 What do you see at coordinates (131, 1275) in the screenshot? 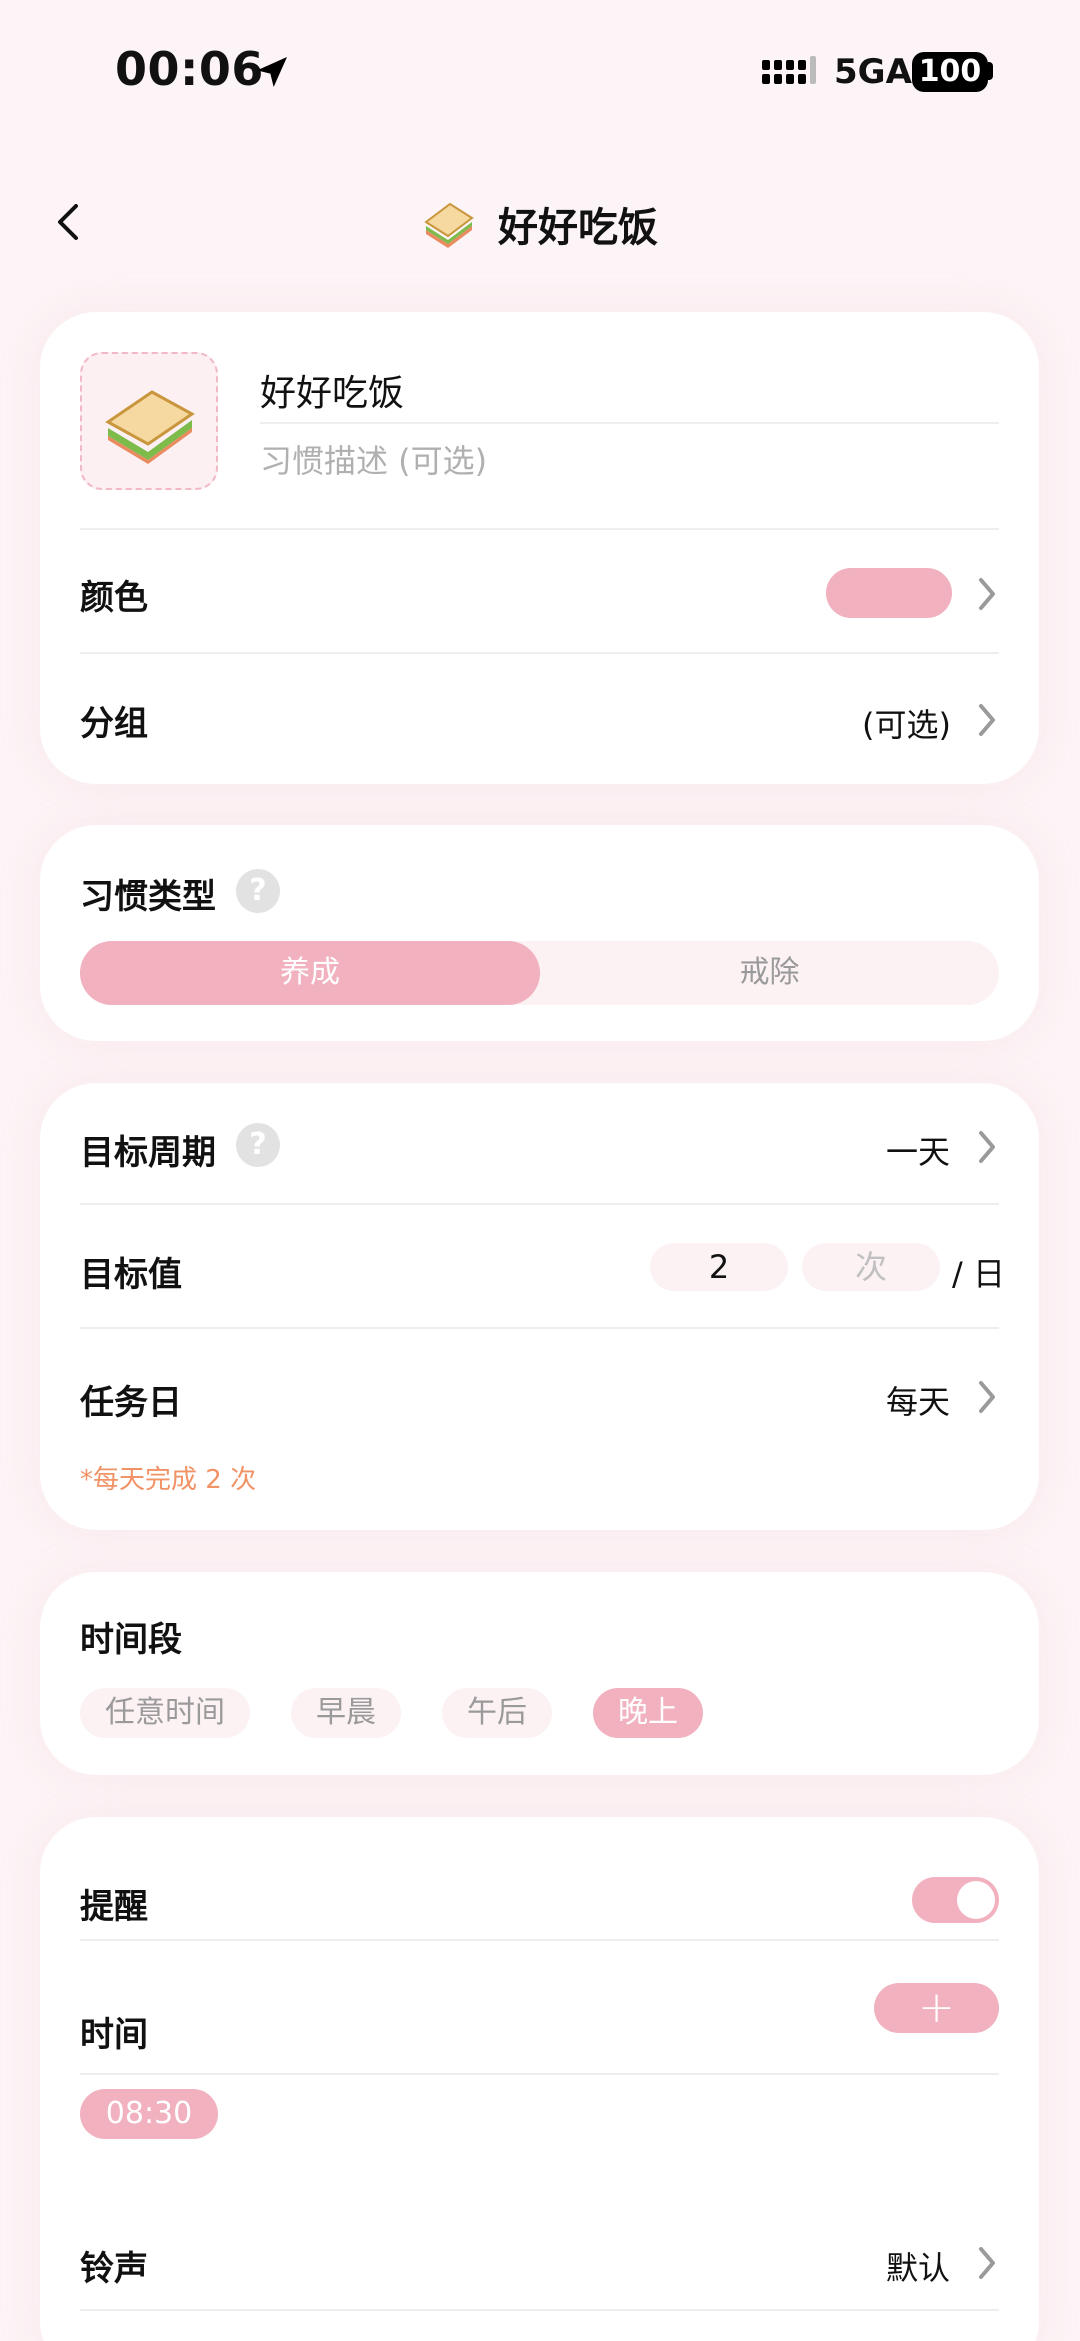
I see `goal-value-label: 目标值` at bounding box center [131, 1275].